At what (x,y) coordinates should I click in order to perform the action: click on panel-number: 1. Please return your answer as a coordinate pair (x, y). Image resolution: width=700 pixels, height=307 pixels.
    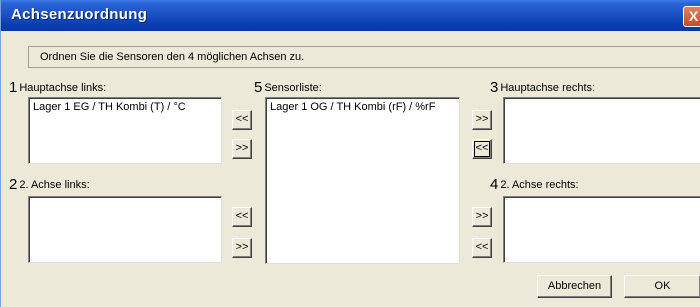
    Looking at the image, I should click on (13, 87).